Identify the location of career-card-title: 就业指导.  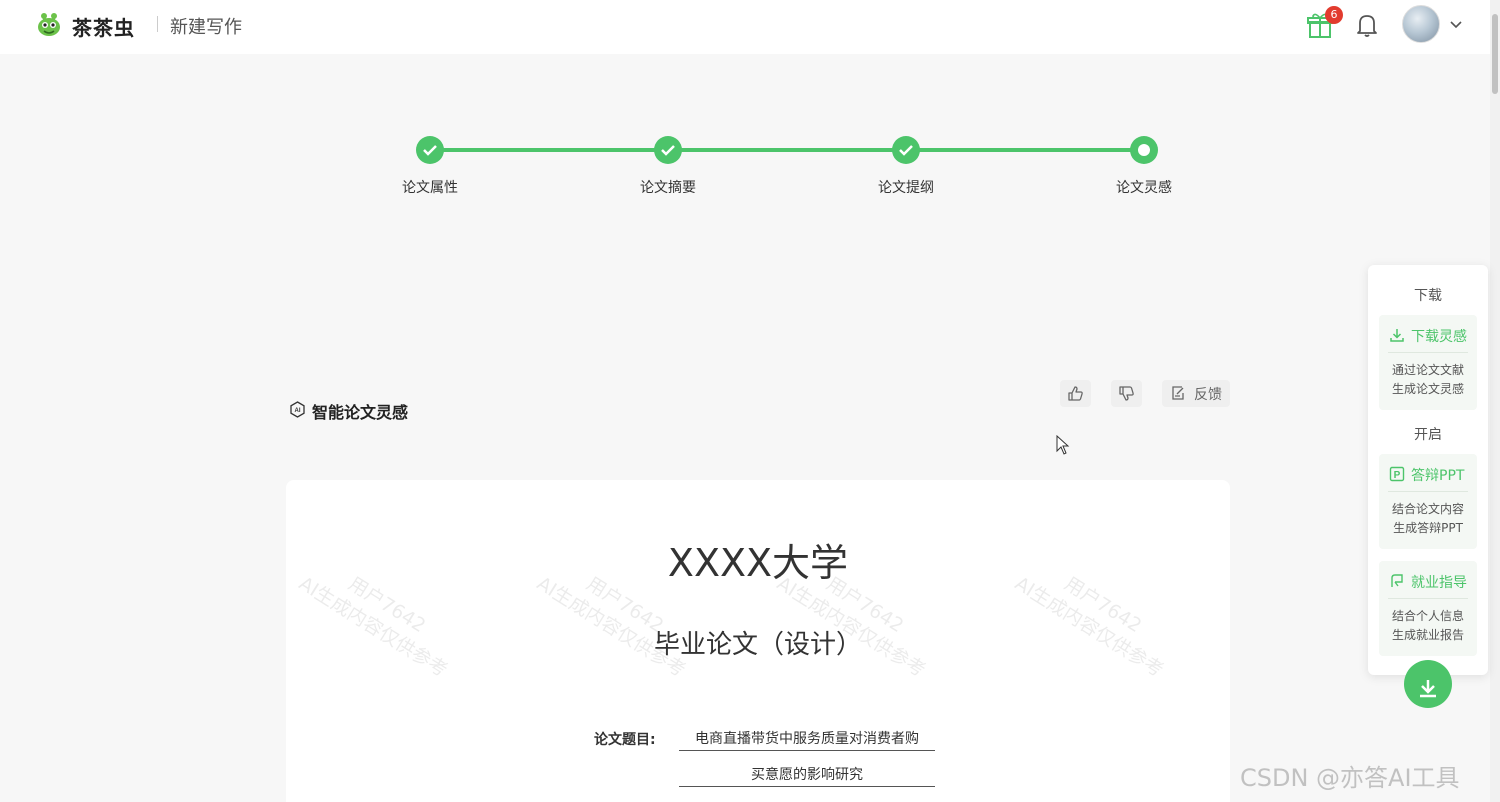
(1439, 583).